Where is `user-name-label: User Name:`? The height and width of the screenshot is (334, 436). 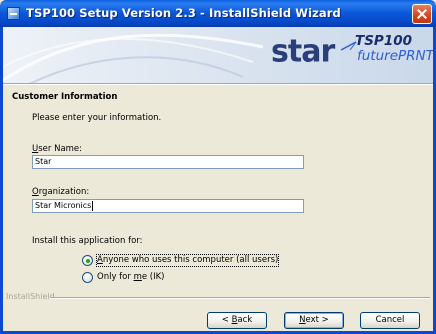
user-name-label: User Name: is located at coordinates (57, 149).